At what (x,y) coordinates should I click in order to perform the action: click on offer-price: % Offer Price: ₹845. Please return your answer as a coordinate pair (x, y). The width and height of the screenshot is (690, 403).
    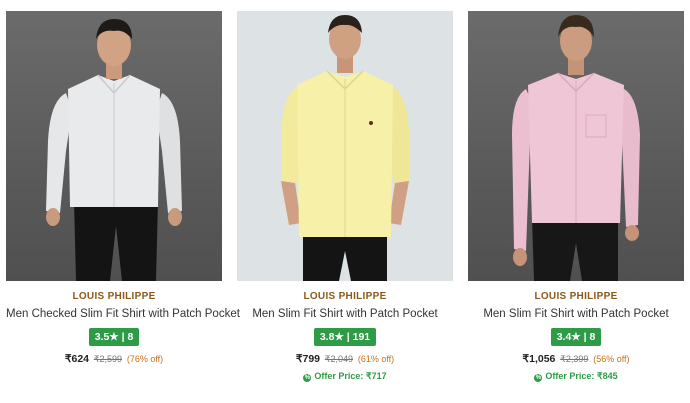
    Looking at the image, I should click on (576, 376).